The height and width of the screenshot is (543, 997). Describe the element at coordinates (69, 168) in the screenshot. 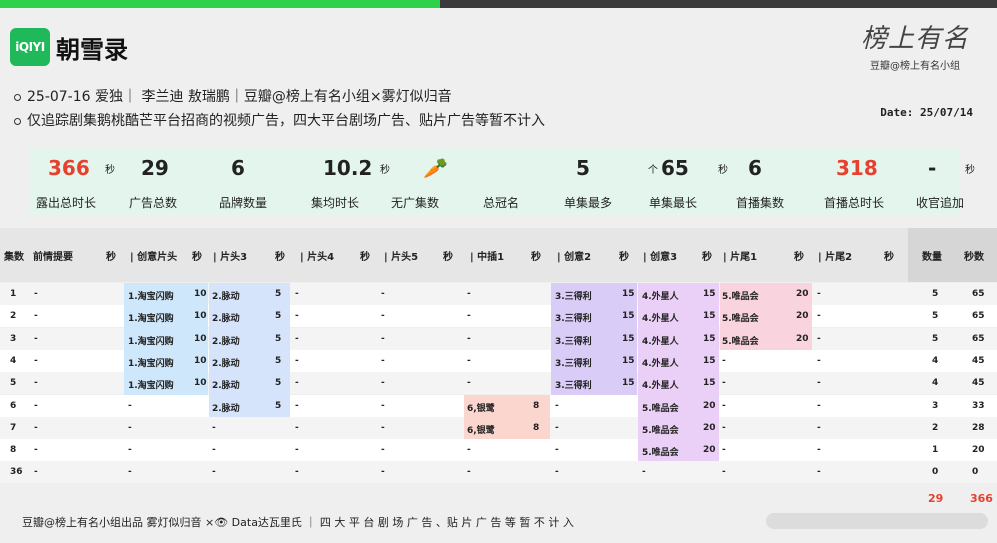

I see `stat-value: 366` at that location.